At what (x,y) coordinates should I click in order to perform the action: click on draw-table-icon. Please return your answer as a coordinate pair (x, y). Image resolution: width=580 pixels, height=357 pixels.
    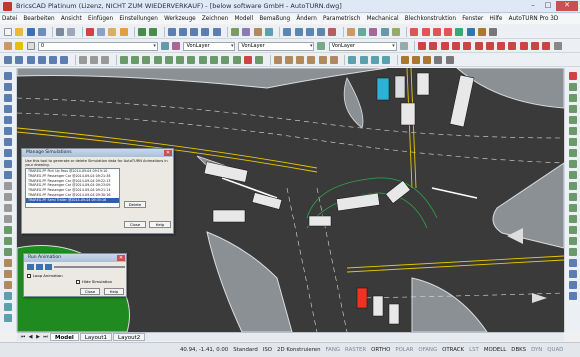
    Looking at the image, I should click on (8, 252).